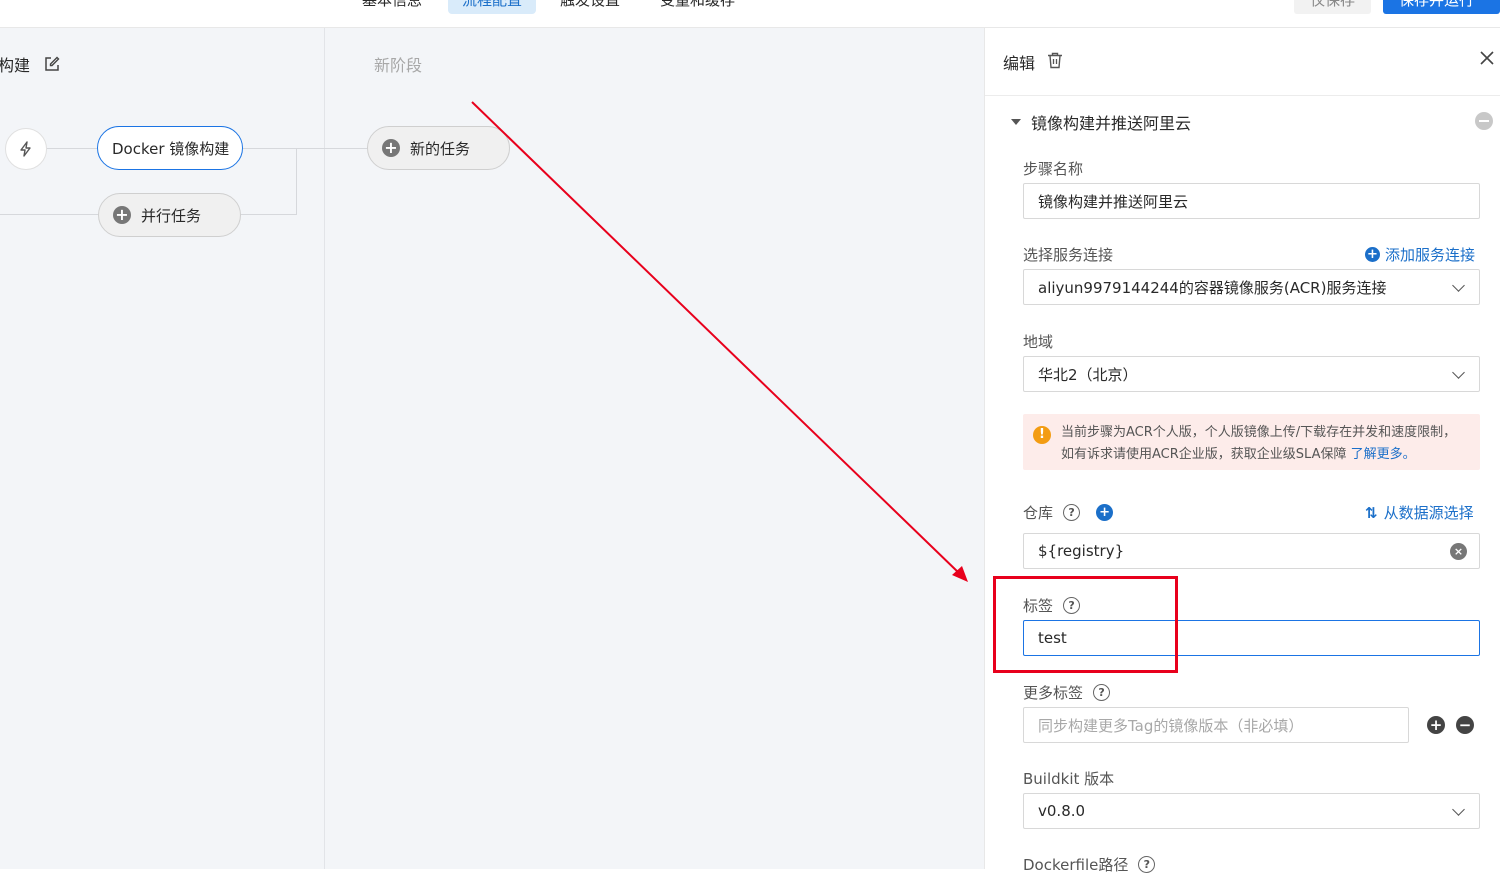 This screenshot has width=1500, height=875. Describe the element at coordinates (1085, 624) in the screenshot. I see `annotation-highlight-box` at that location.